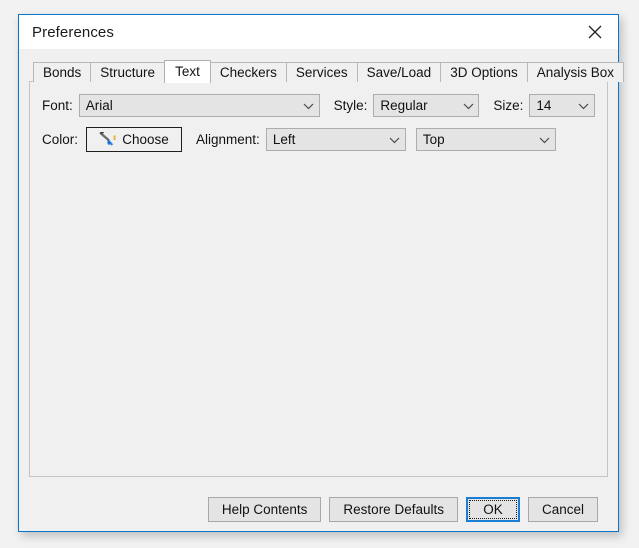 The width and height of the screenshot is (639, 548). I want to click on alignment-label: Alignment:, so click(228, 139).